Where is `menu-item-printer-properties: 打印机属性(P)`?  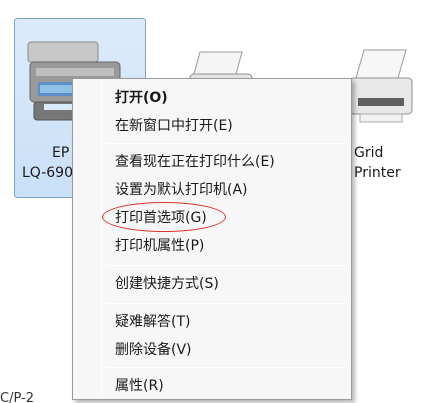
menu-item-printer-properties: 打印机属性(P) is located at coordinates (212, 246).